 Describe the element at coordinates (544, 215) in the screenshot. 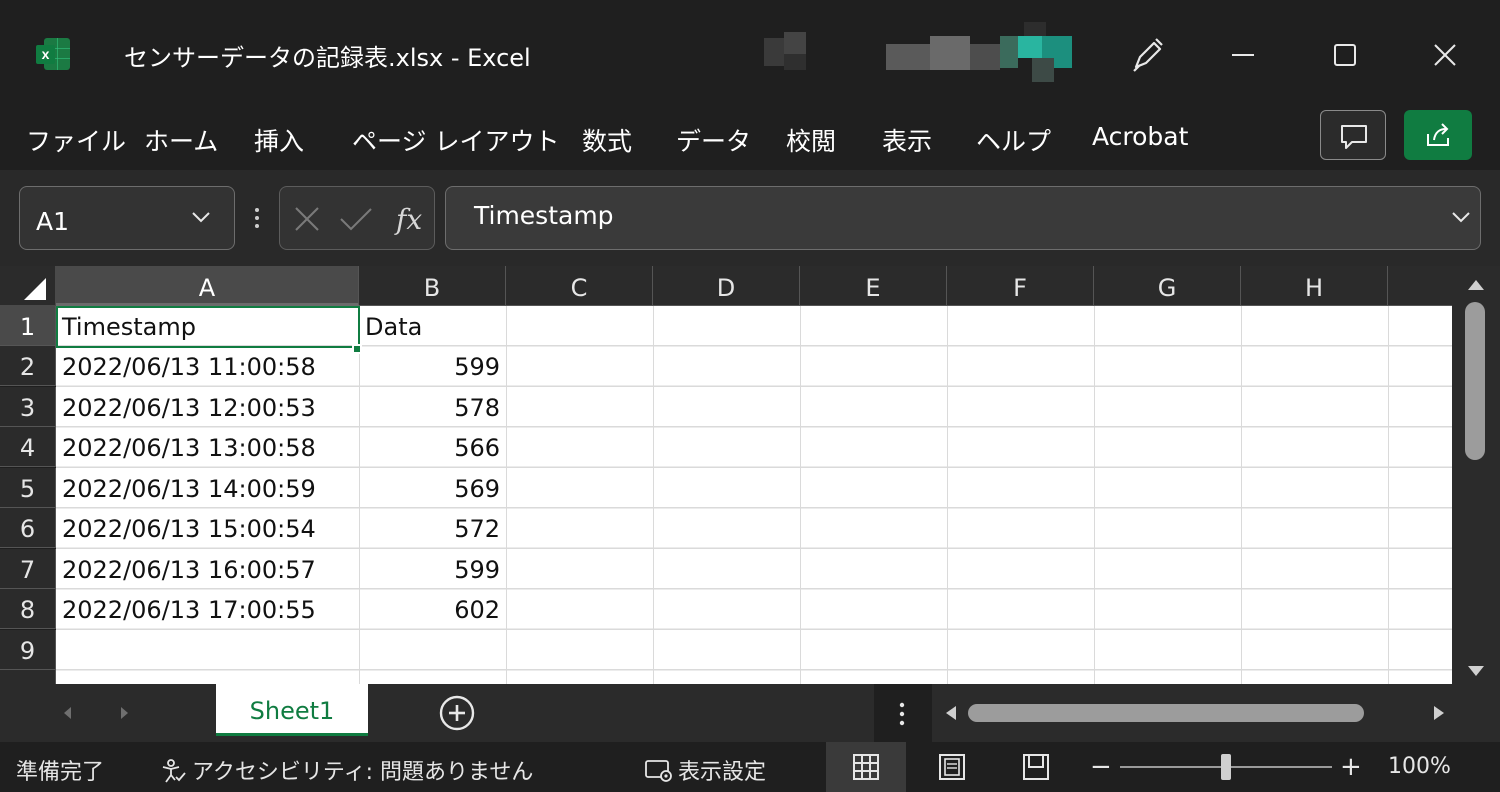

I see `formula-value: Timestamp` at that location.